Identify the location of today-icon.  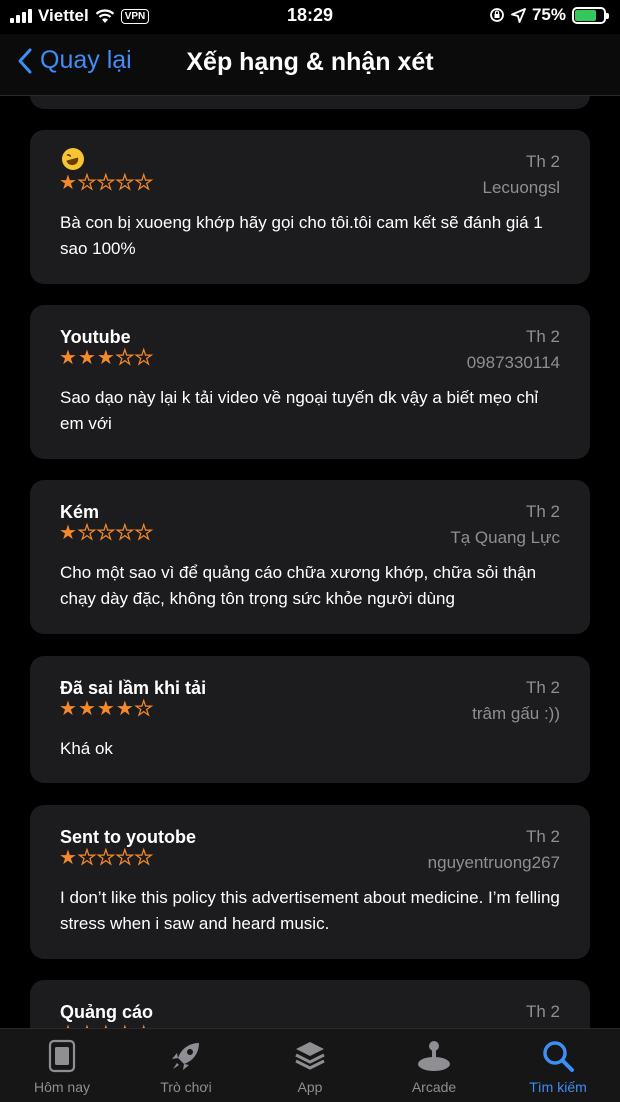
(62, 1056).